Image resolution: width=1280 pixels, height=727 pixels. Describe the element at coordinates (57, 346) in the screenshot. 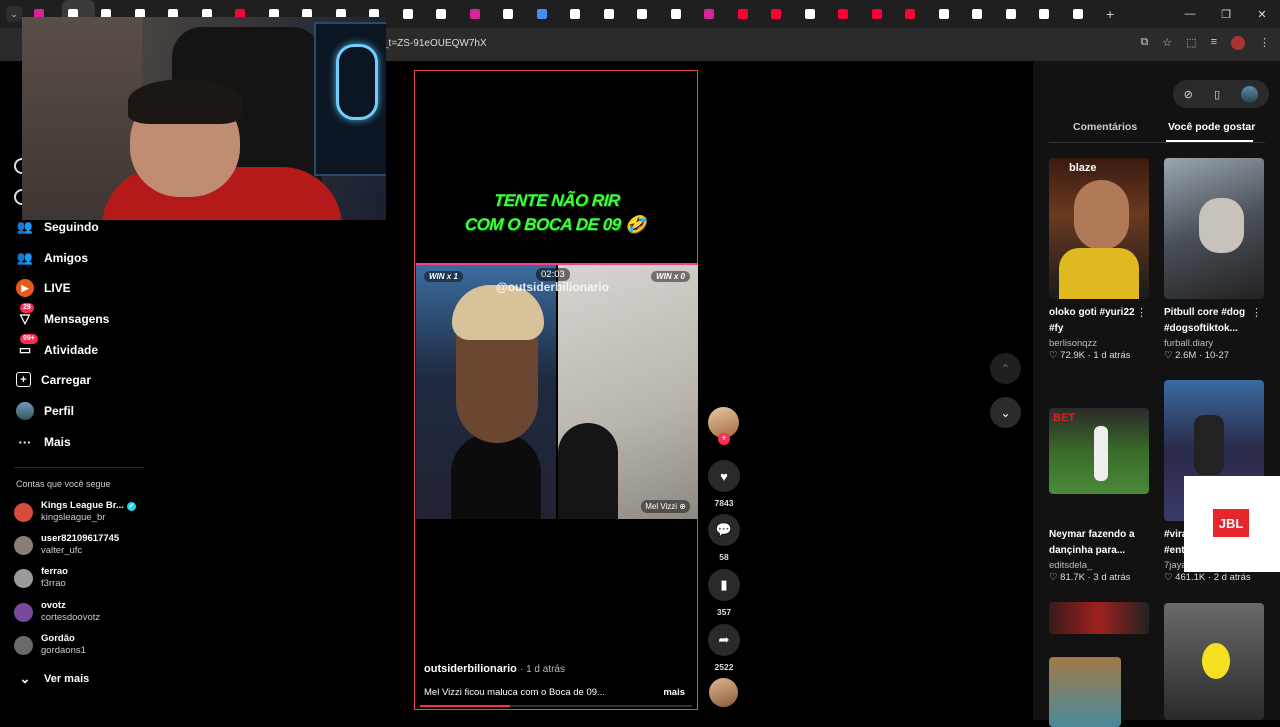

I see `sidebar-item-atividade: ▭ 99+ Atividade` at that location.